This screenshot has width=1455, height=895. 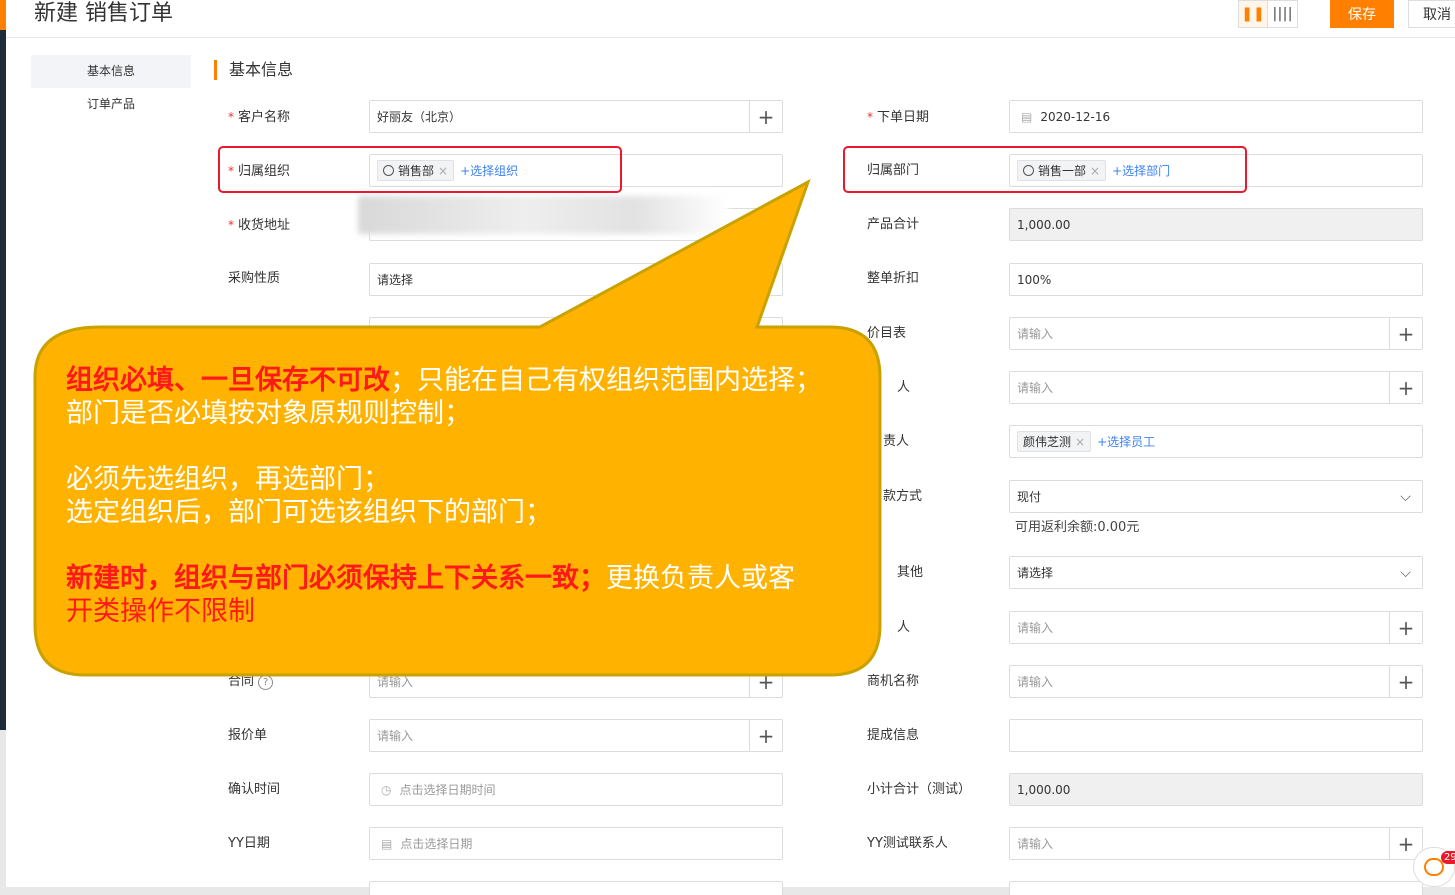 What do you see at coordinates (228, 479) in the screenshot?
I see `callout-line-3: 必须先选组织，再选部门；` at bounding box center [228, 479].